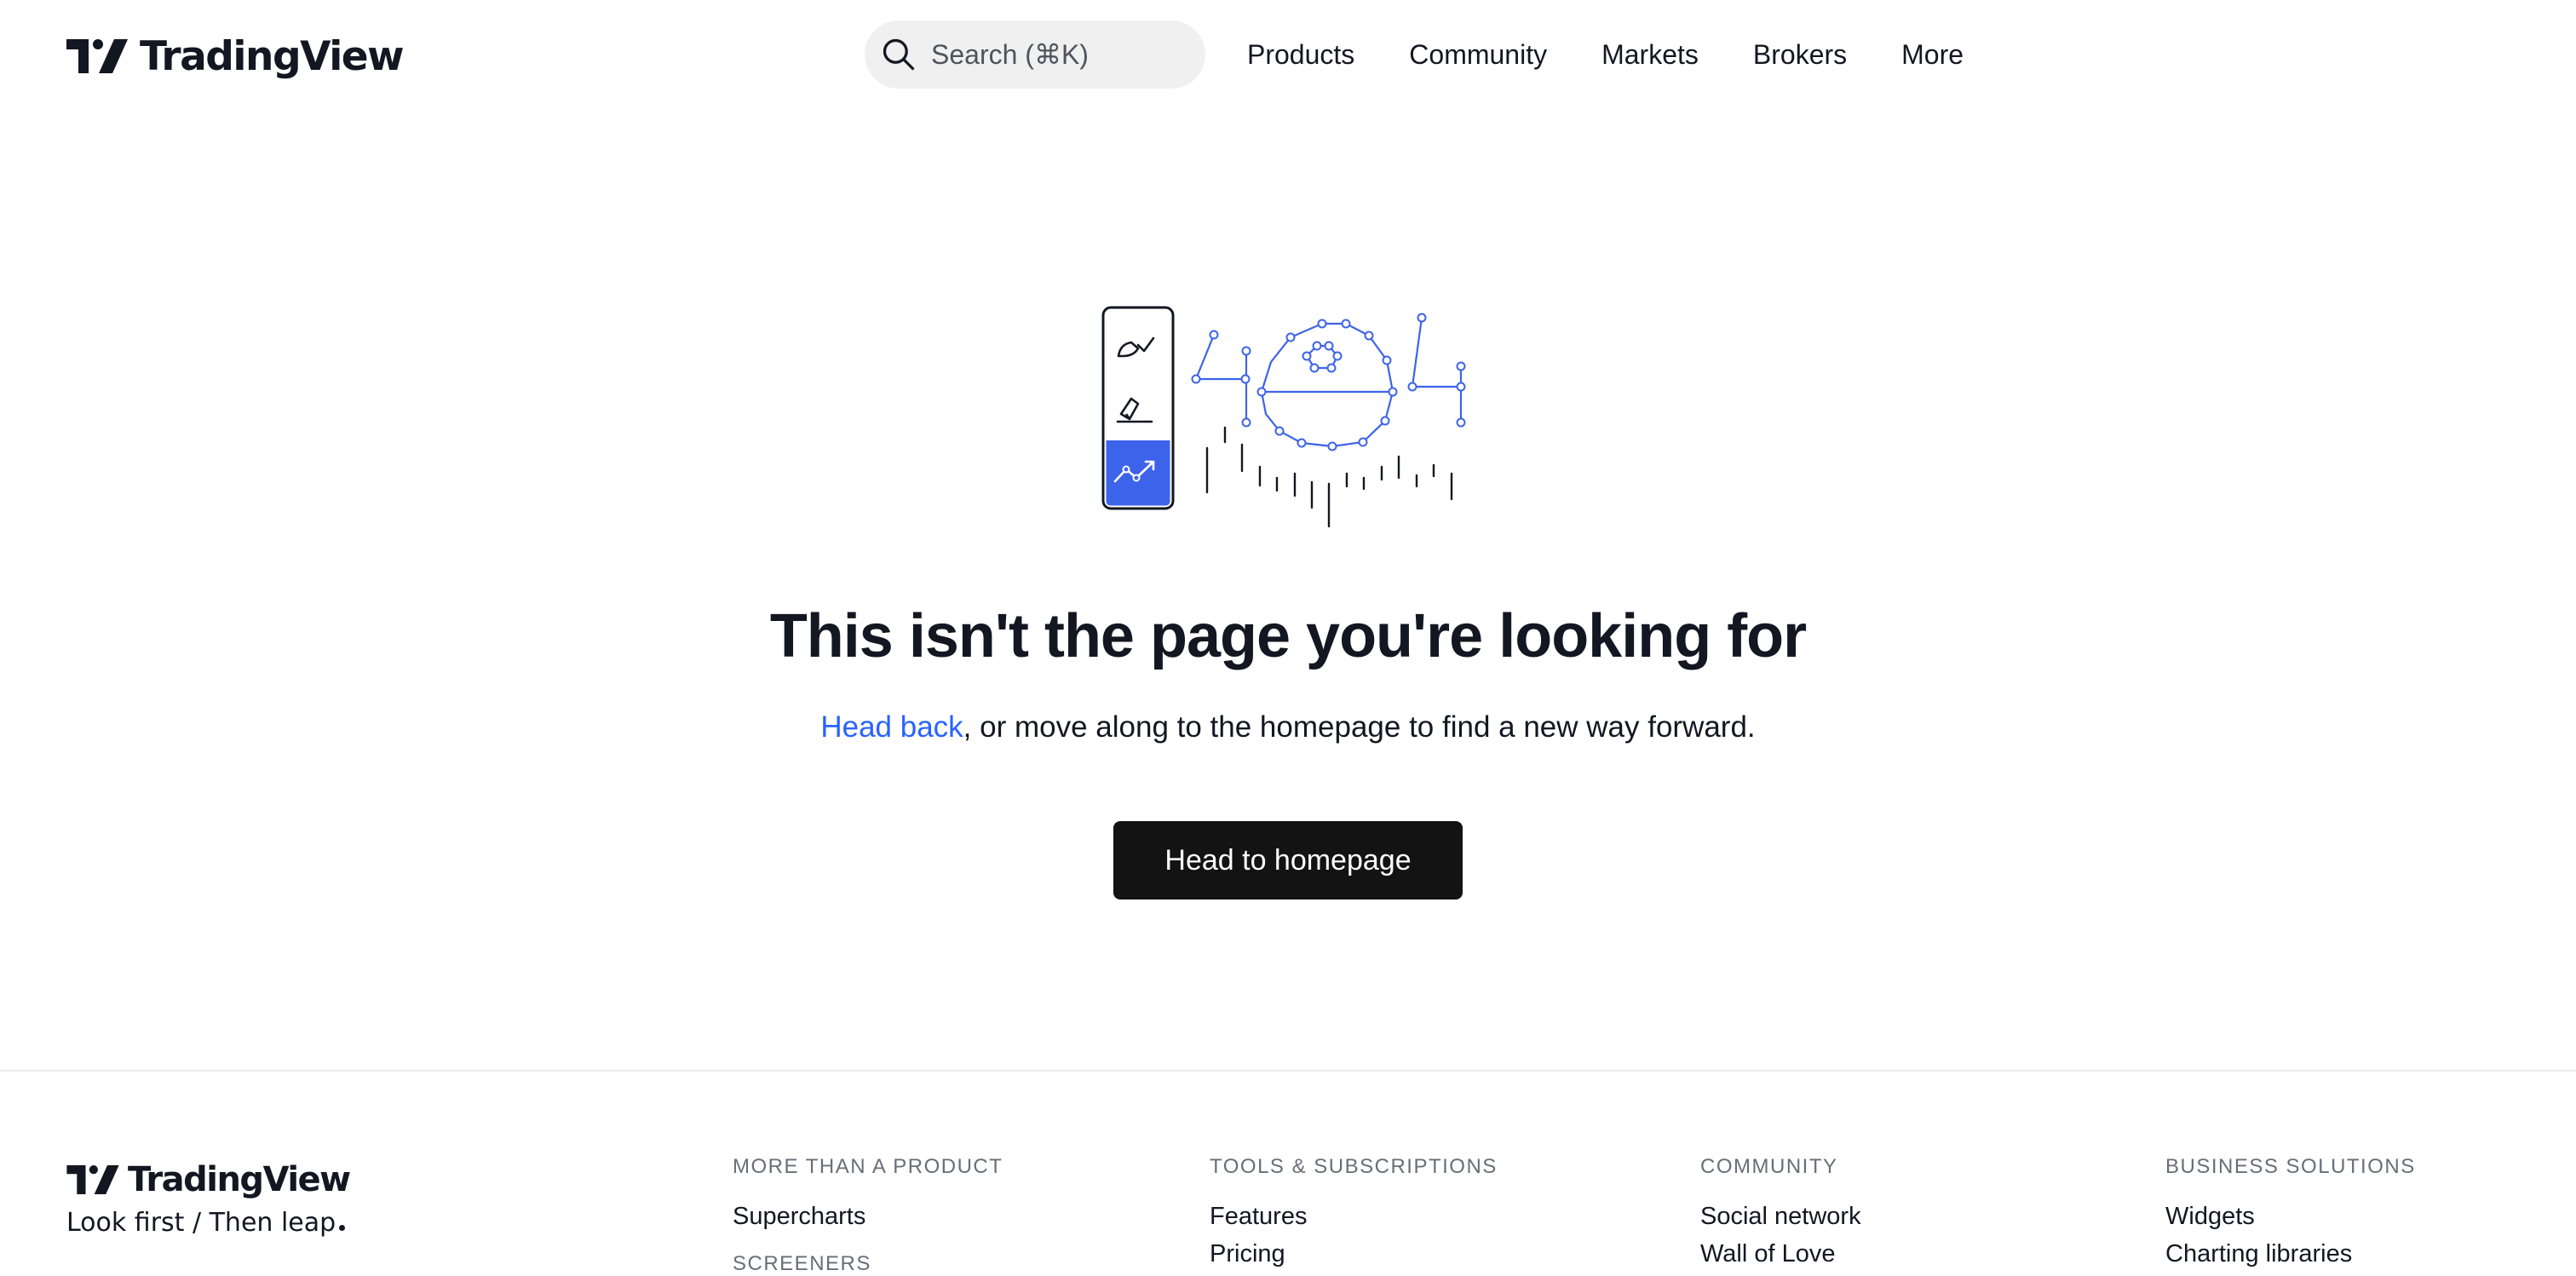 The image size is (2576, 1276). Describe the element at coordinates (899, 54) in the screenshot. I see `search-icon` at that location.